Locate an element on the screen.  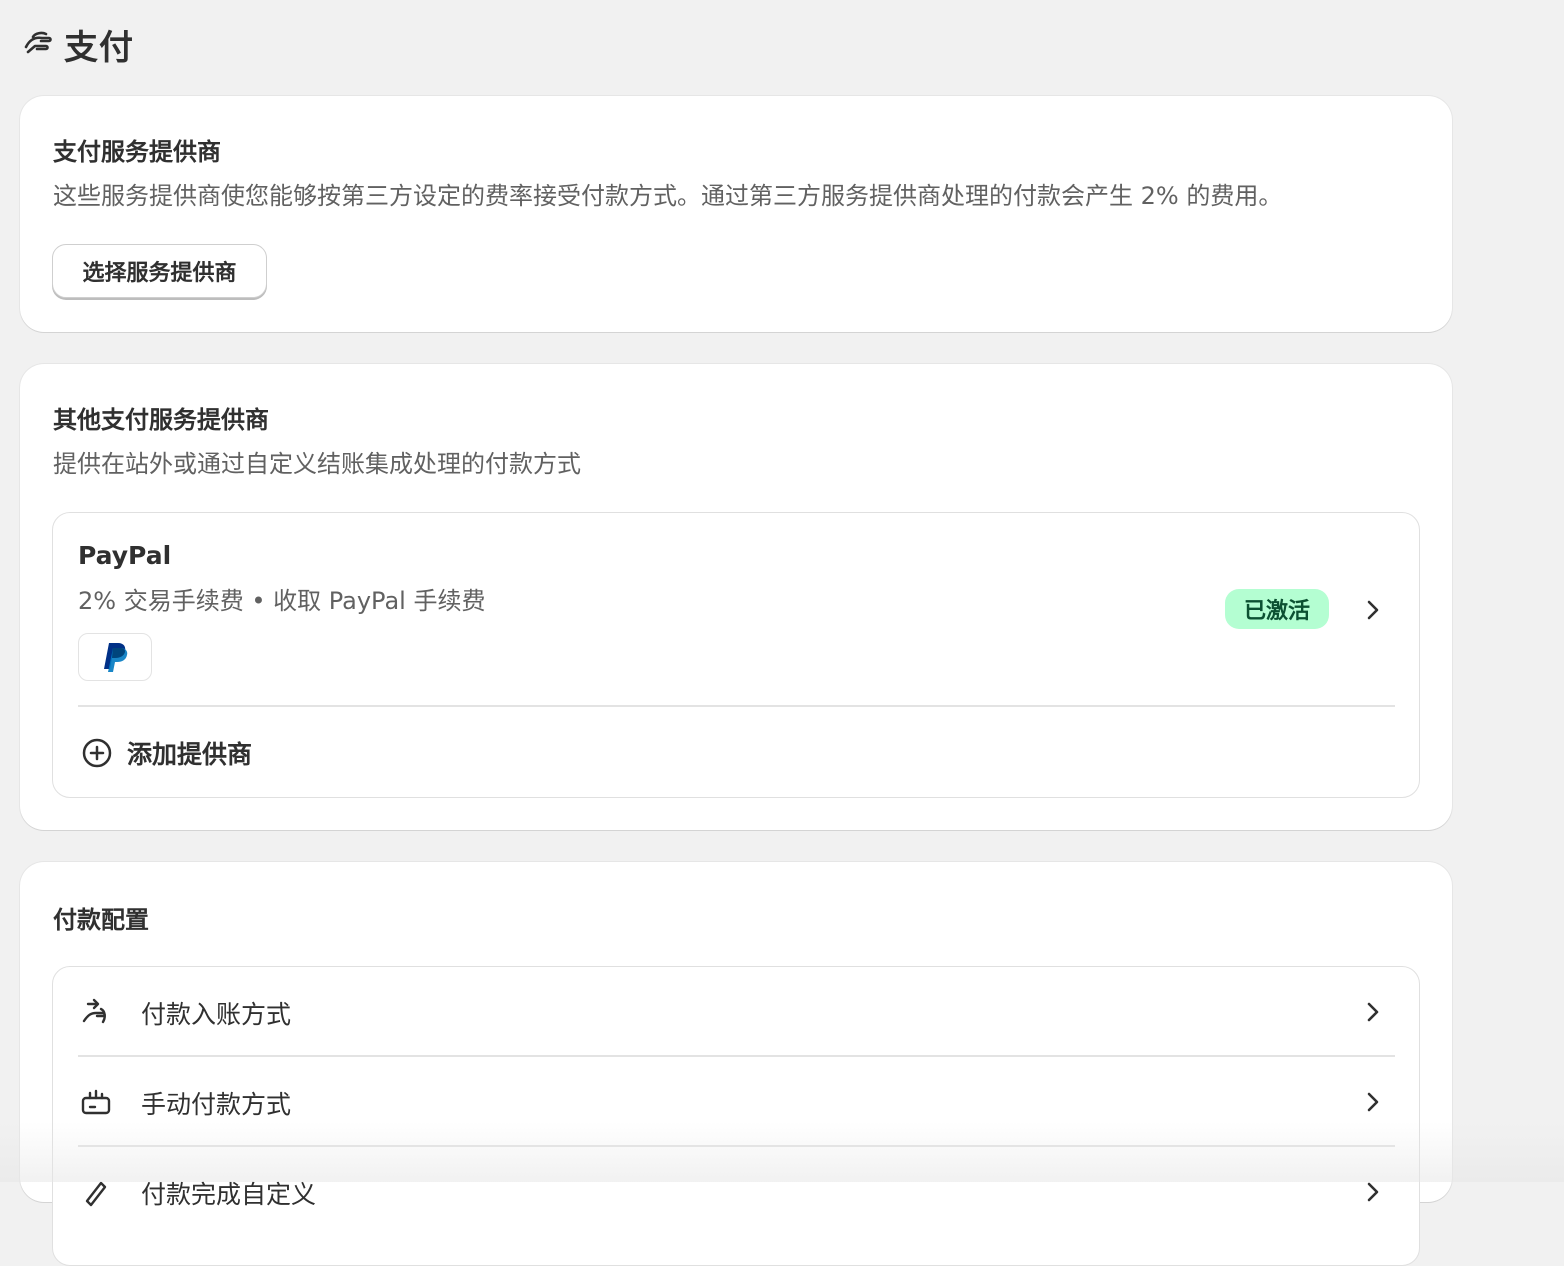
paypal-icon is located at coordinates (116, 657).